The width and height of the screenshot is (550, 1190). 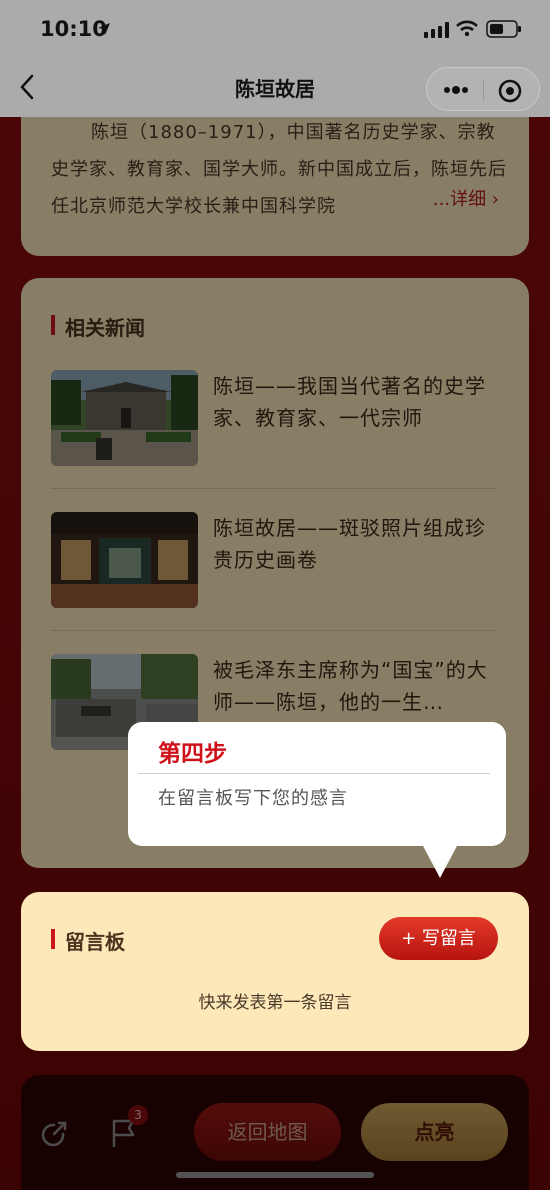 I want to click on capsule-divider, so click(x=483, y=90).